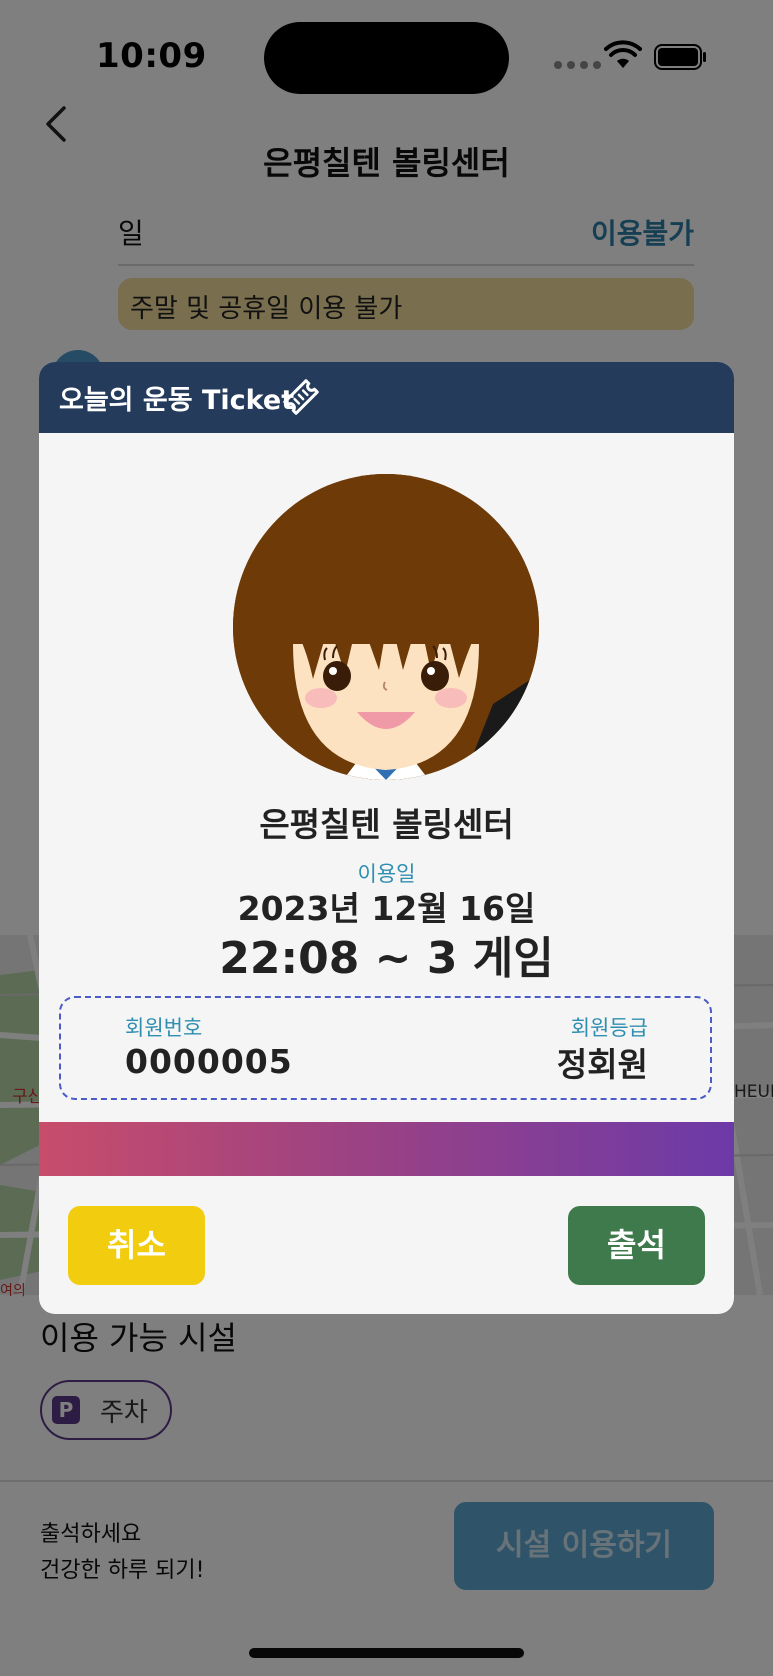  What do you see at coordinates (386, 1149) in the screenshot?
I see `ticket-gradient-band` at bounding box center [386, 1149].